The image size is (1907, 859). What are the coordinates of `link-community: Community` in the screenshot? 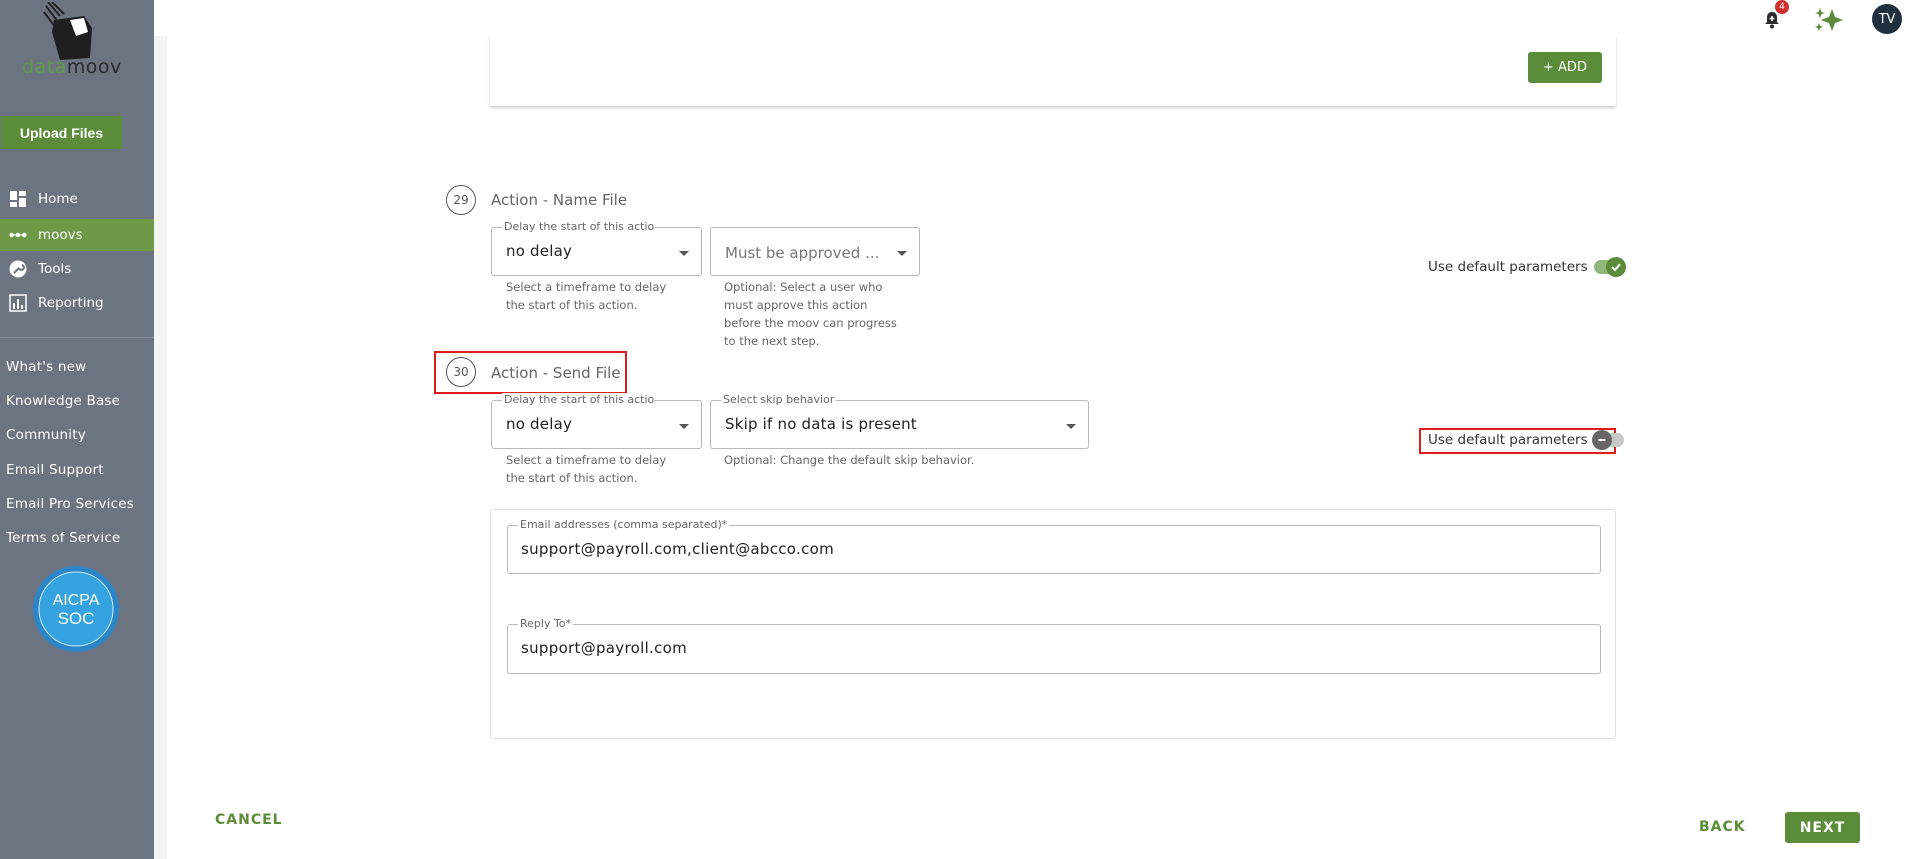 It's located at (46, 435).